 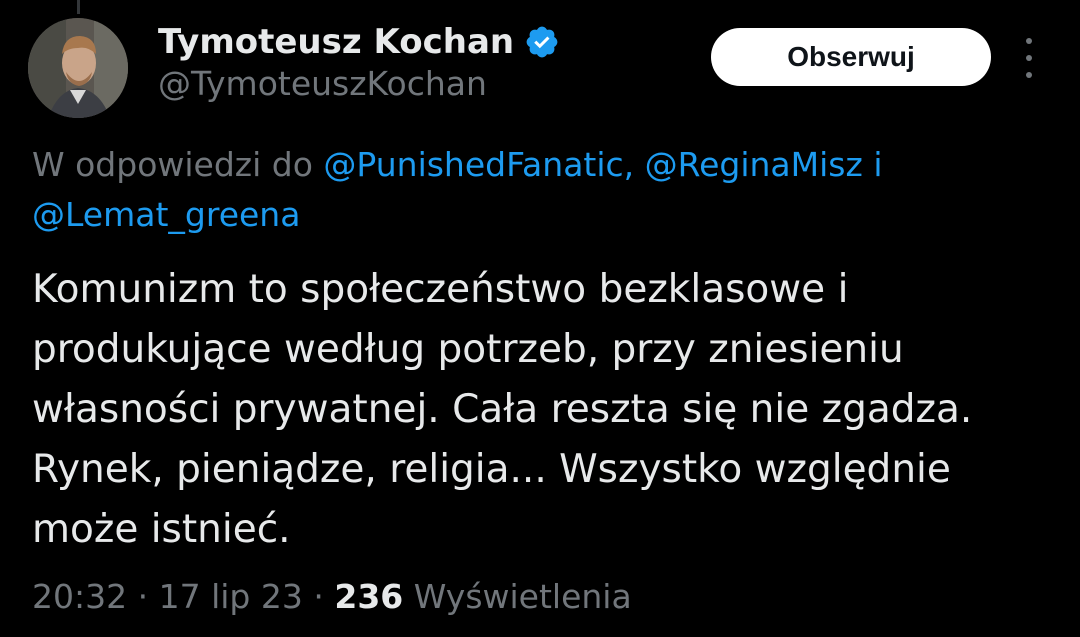 I want to click on thread-connector-line, so click(x=78, y=7).